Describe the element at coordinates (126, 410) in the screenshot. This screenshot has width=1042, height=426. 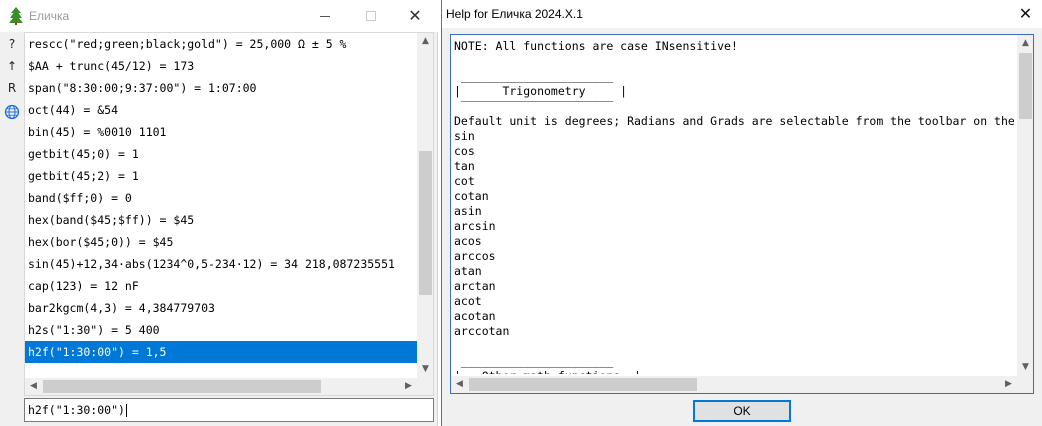
I see `text-caret` at that location.